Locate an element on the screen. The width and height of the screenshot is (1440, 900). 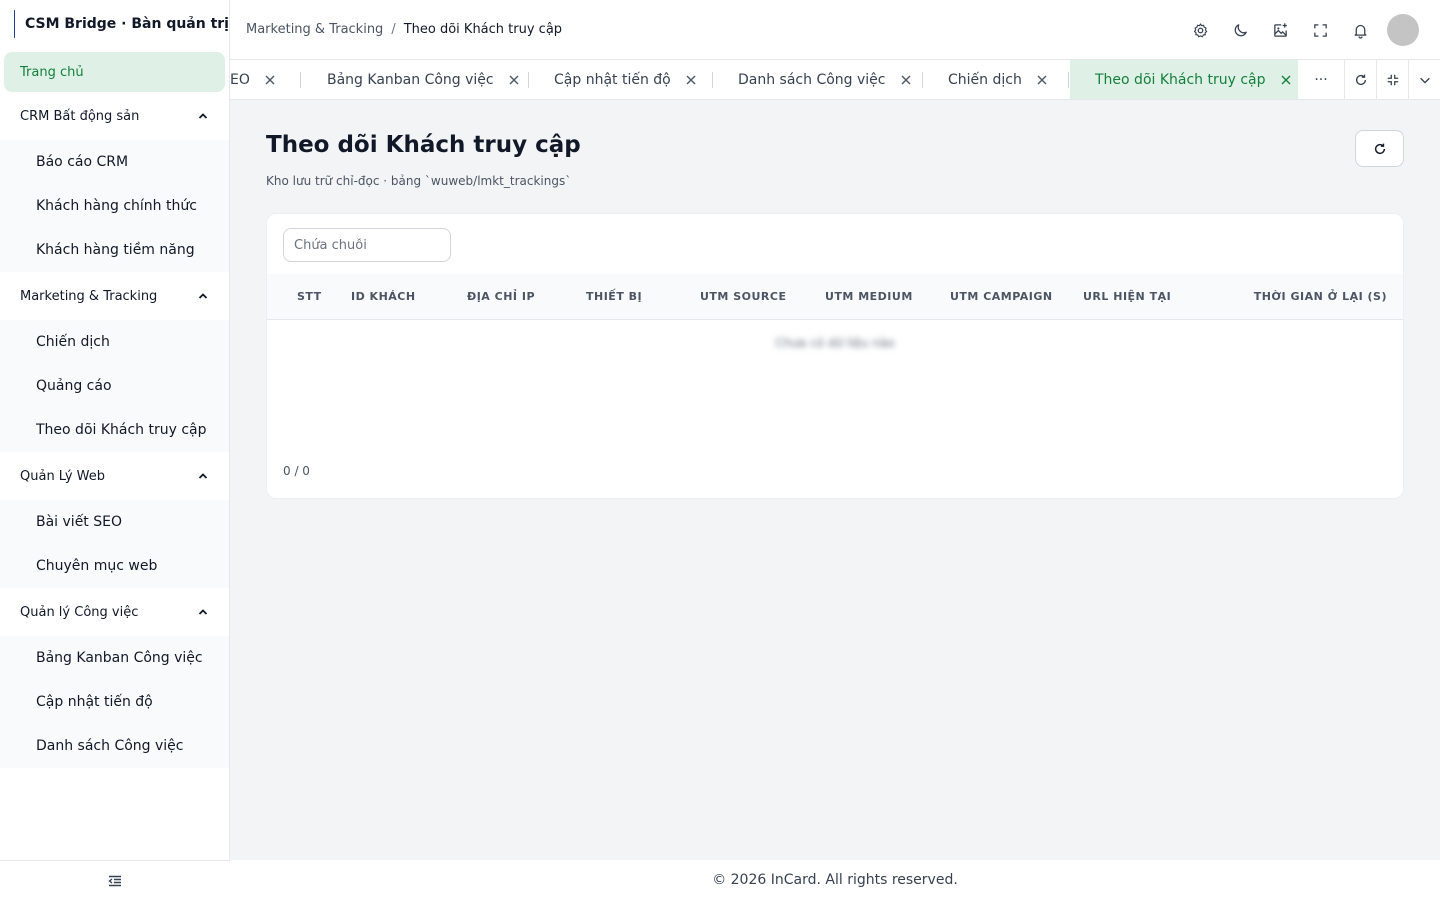
sidebar-group-label: CRM Bất động sản is located at coordinates (80, 116).